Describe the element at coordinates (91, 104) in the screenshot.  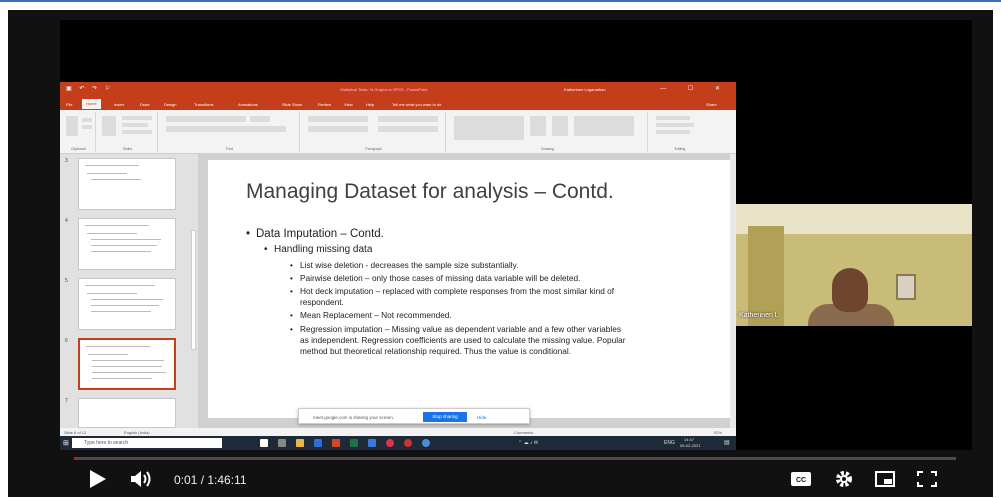
I see `tab-home: Home` at that location.